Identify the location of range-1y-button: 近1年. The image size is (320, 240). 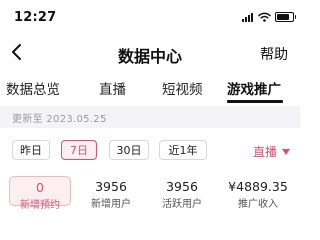
(183, 150).